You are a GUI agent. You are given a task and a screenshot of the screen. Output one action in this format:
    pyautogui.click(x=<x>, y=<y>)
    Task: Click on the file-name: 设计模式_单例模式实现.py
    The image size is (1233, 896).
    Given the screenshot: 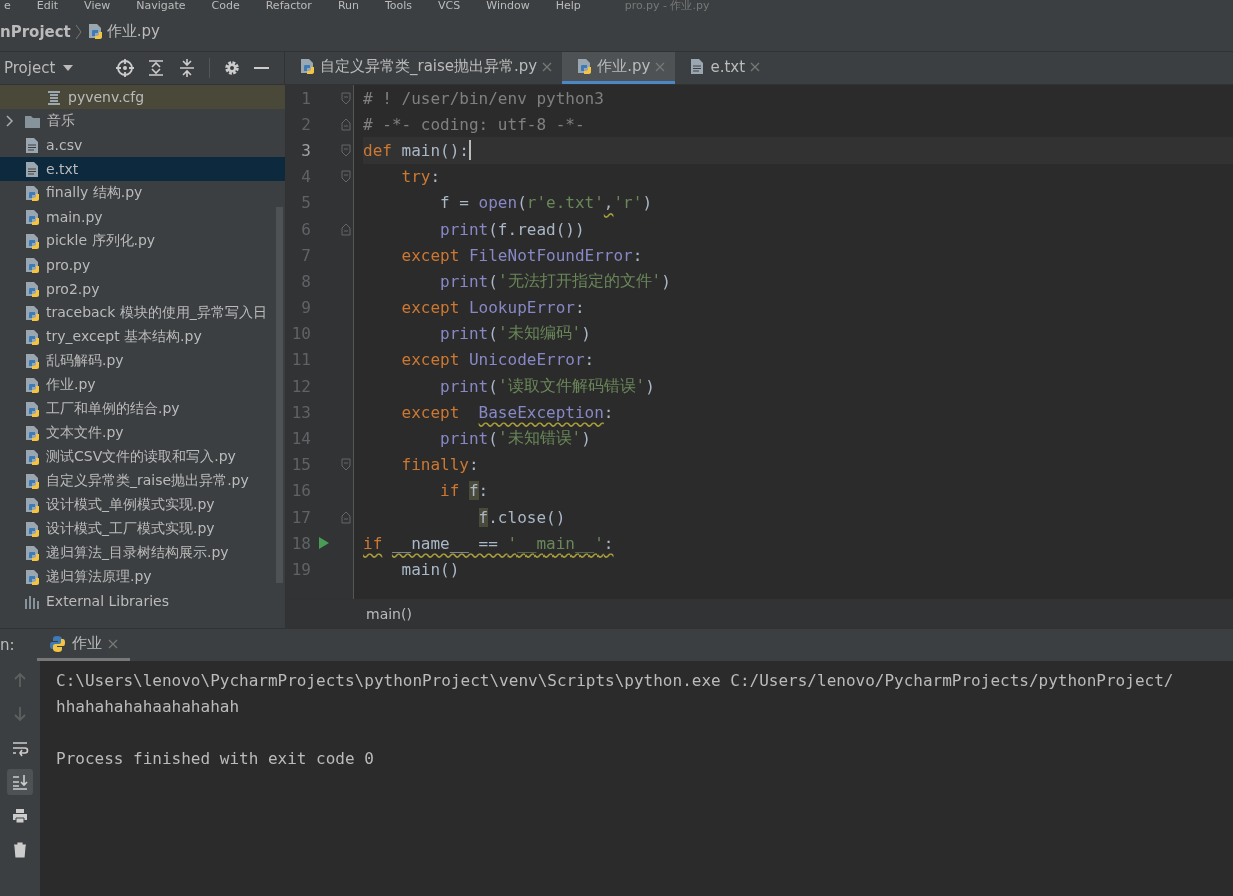 What is the action you would take?
    pyautogui.click(x=130, y=505)
    